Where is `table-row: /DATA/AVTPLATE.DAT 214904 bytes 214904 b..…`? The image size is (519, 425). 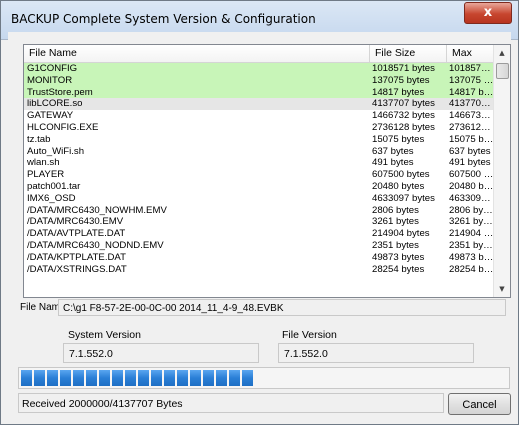
table-row: /DATA/AVTPLATE.DAT 214904 bytes 214904 b..… is located at coordinates (259, 234).